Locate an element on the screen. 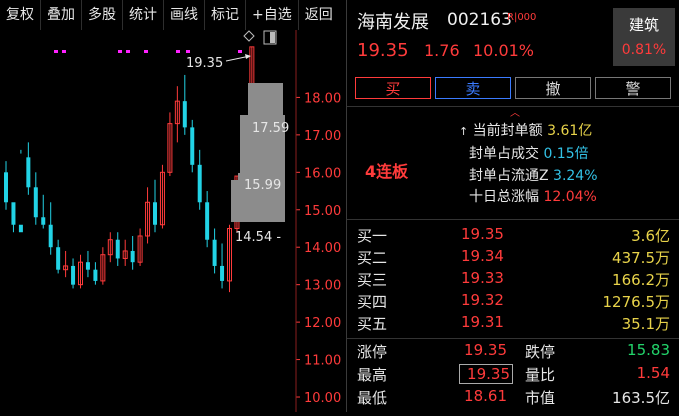  volume-ratio-label: 量比 is located at coordinates (540, 375).